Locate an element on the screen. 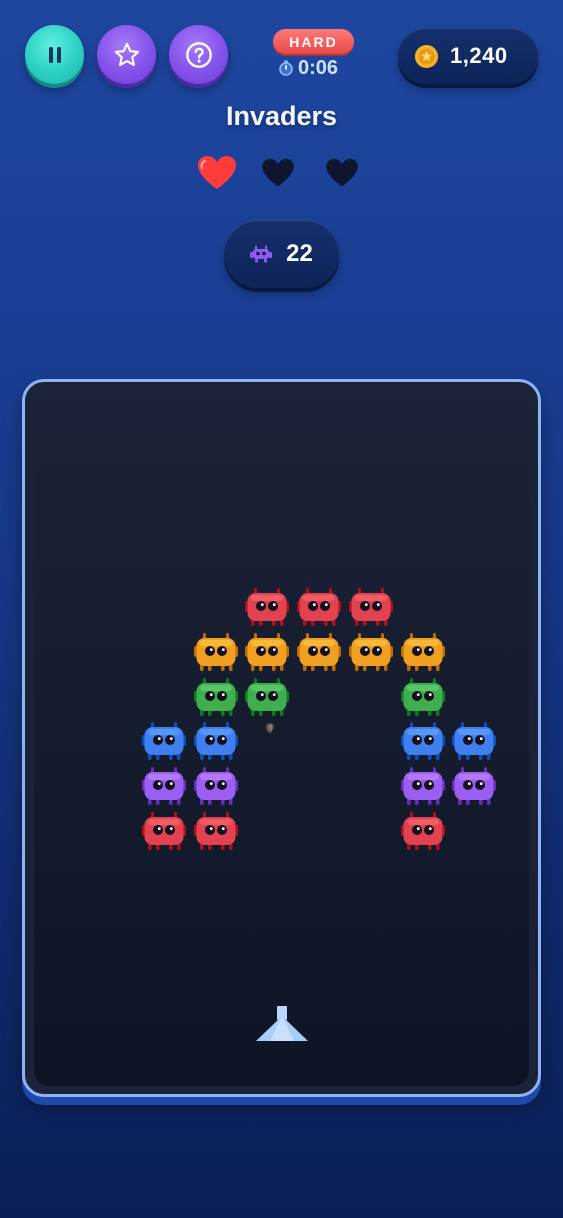 This screenshot has height=1218, width=563. timer-value: 0:06 is located at coordinates (318, 67).